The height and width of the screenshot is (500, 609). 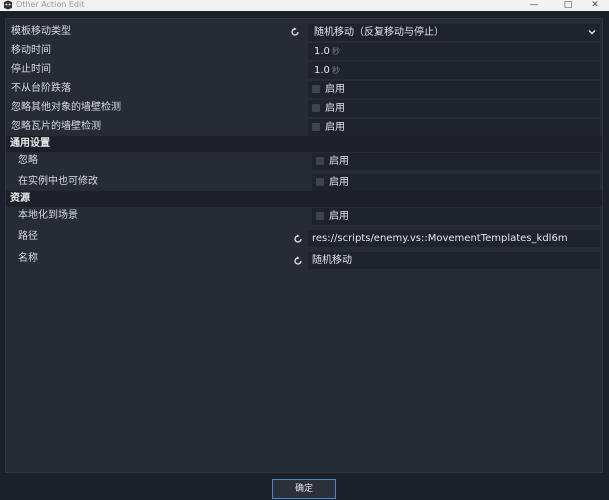 I want to click on minimize-button: —, so click(x=534, y=5).